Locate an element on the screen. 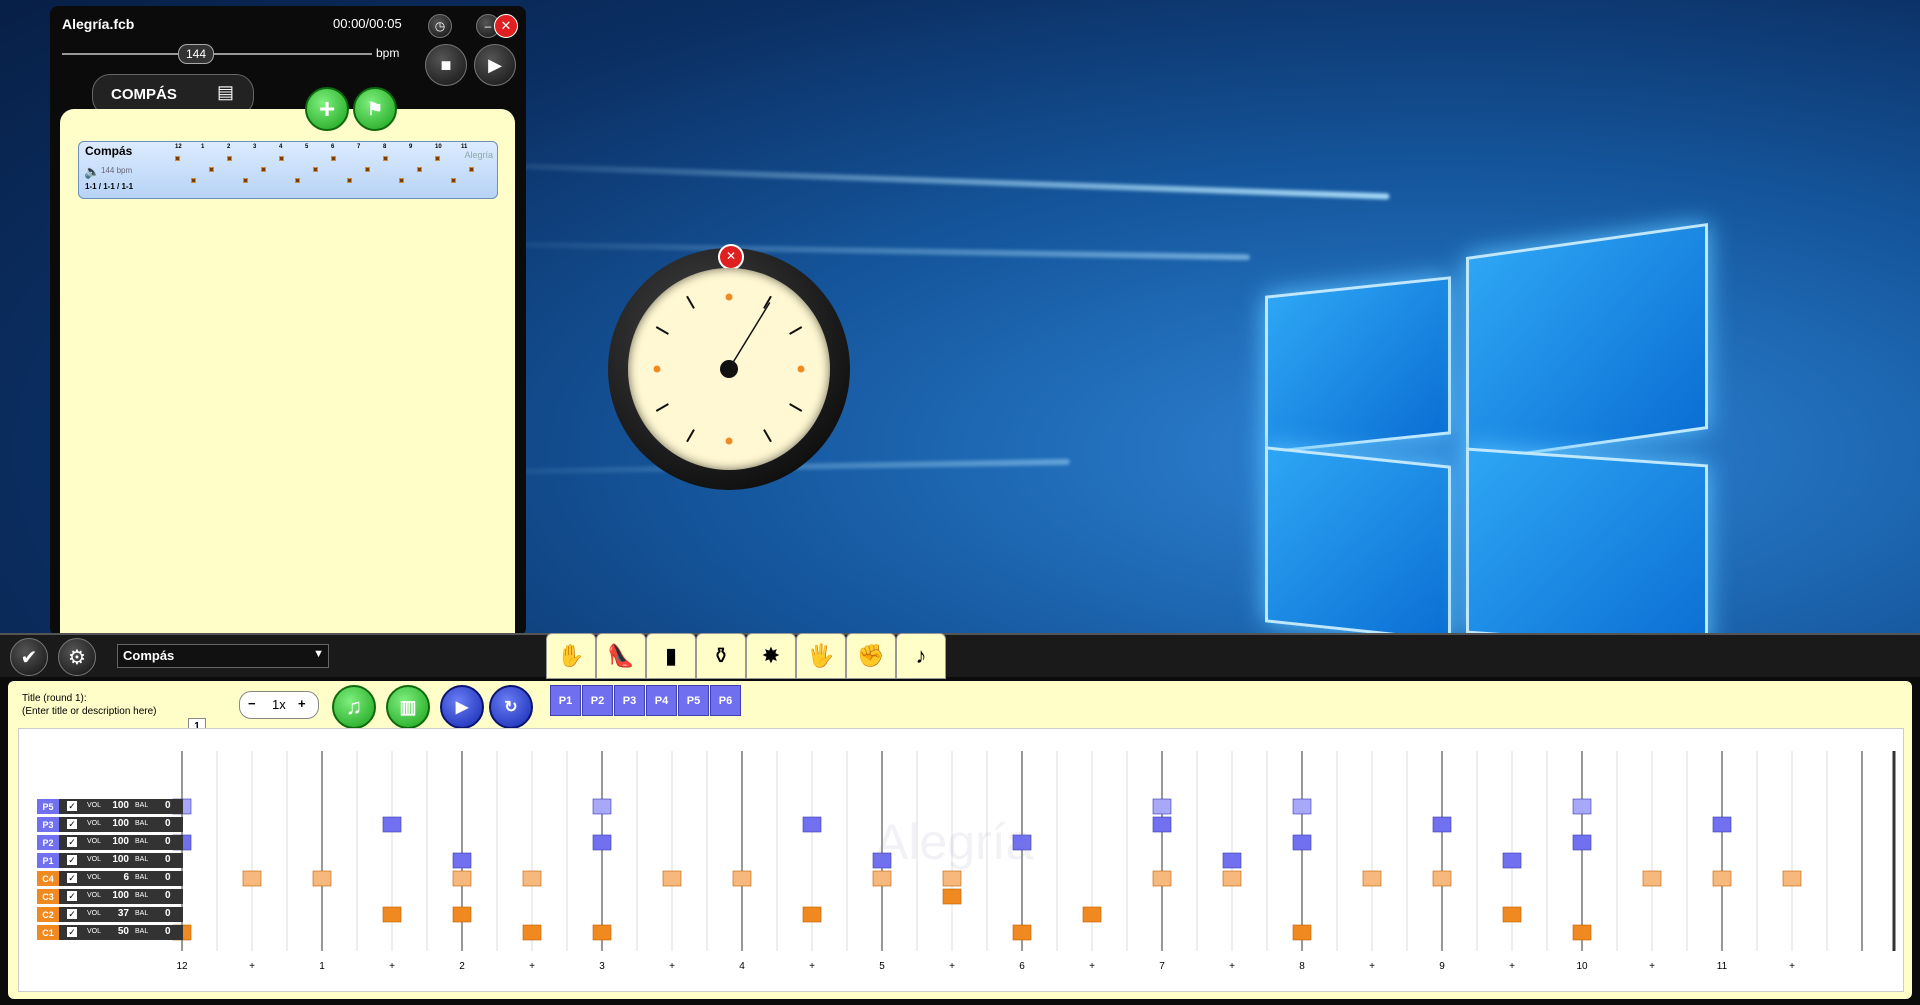  tempo-slider is located at coordinates (217, 54).